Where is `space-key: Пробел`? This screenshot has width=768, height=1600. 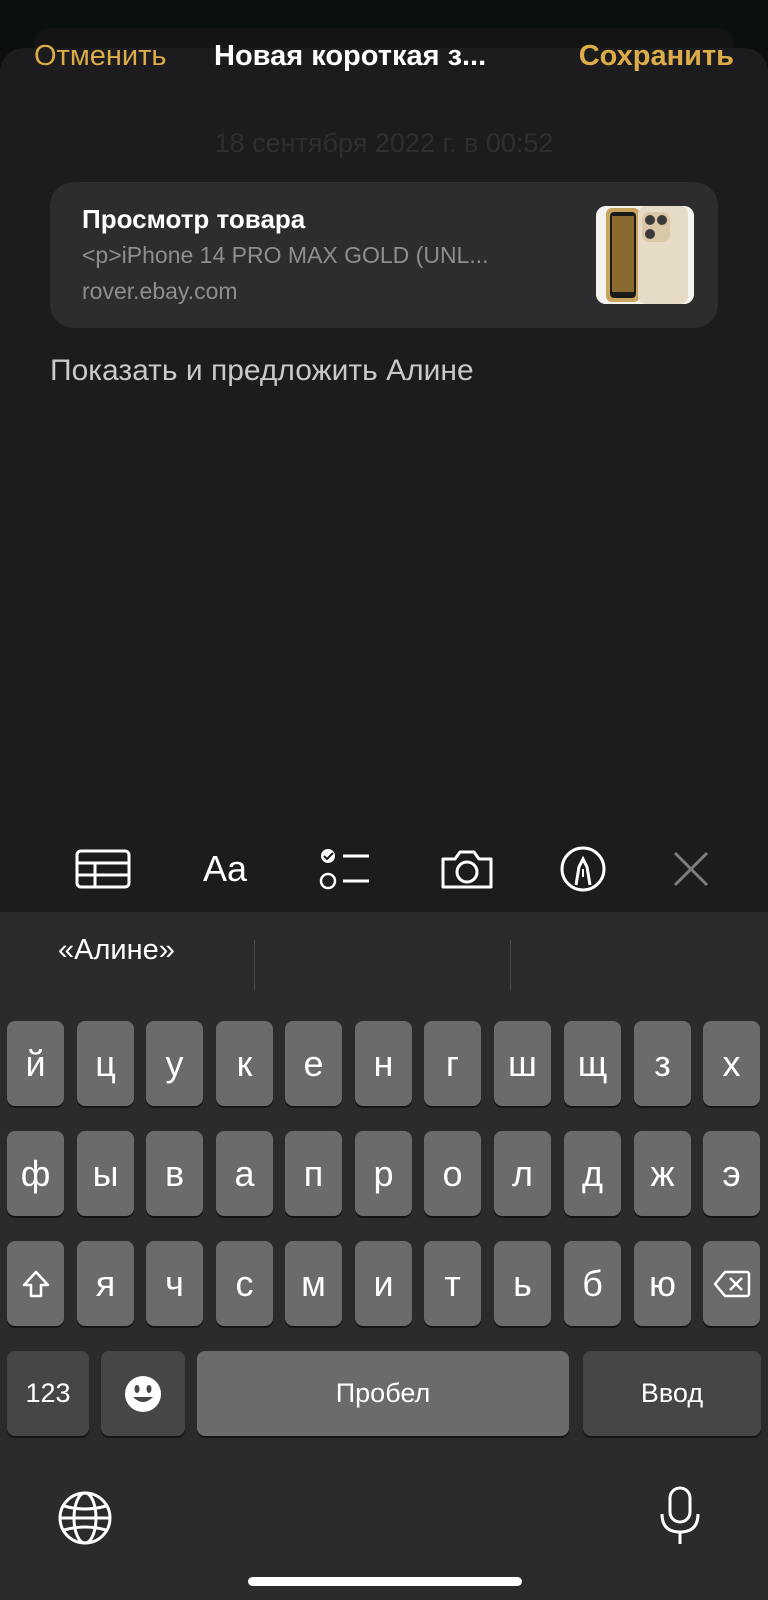
space-key: Пробел is located at coordinates (383, 1393).